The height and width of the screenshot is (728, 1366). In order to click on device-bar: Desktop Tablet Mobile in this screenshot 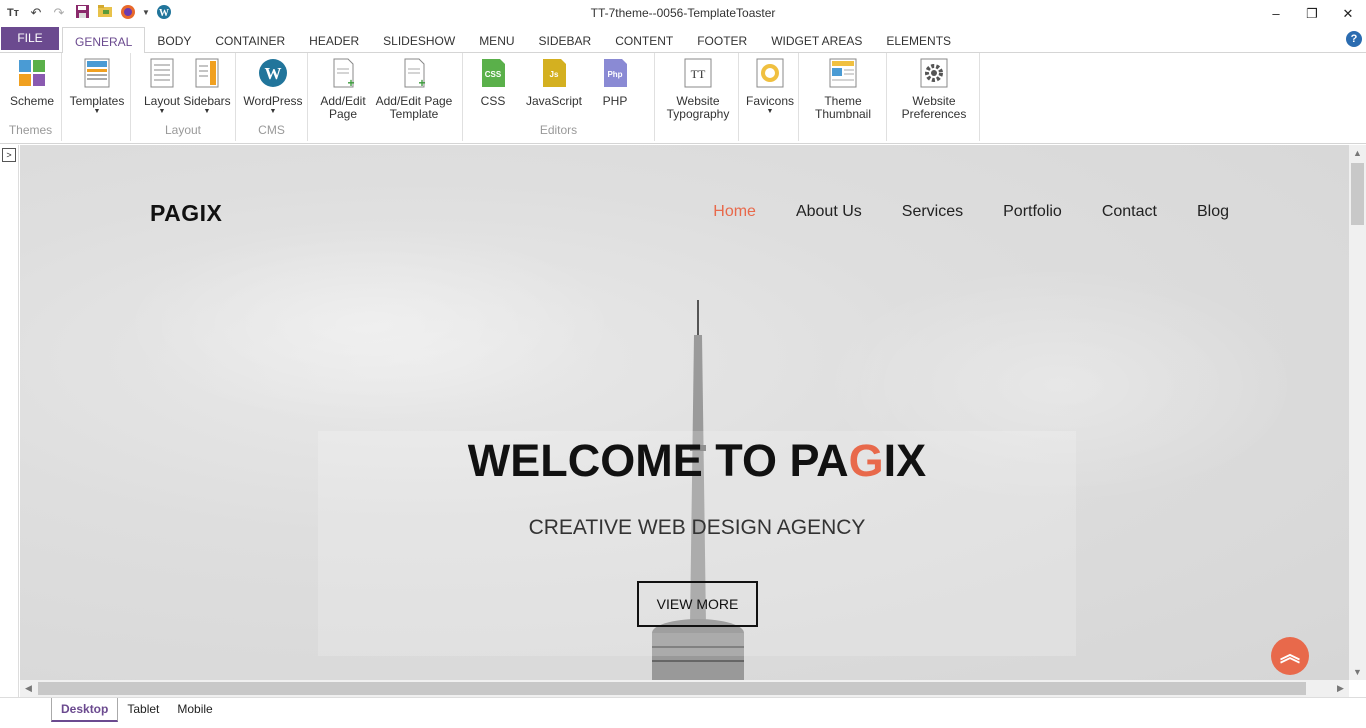, I will do `click(683, 712)`.